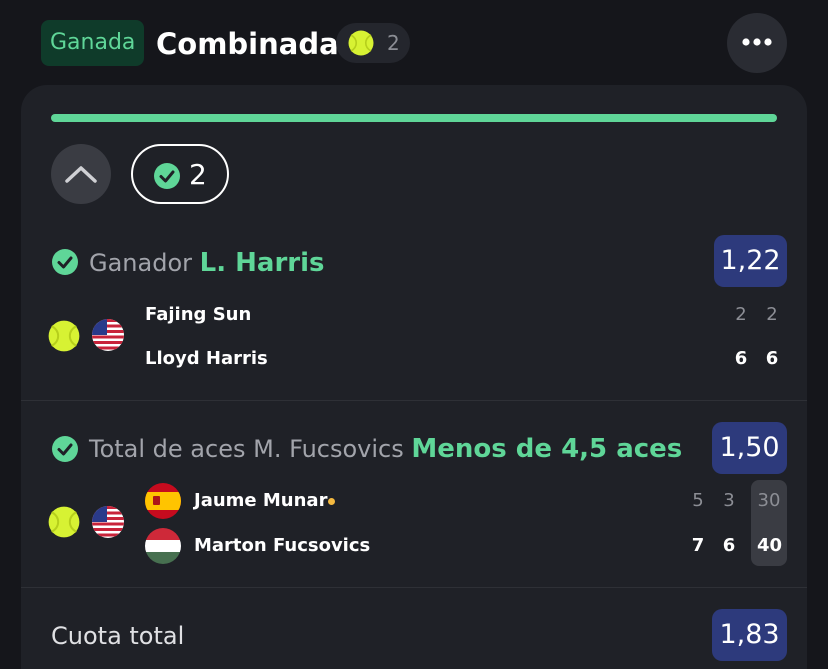  Describe the element at coordinates (163, 546) in the screenshot. I see `hu-flag-icon` at that location.